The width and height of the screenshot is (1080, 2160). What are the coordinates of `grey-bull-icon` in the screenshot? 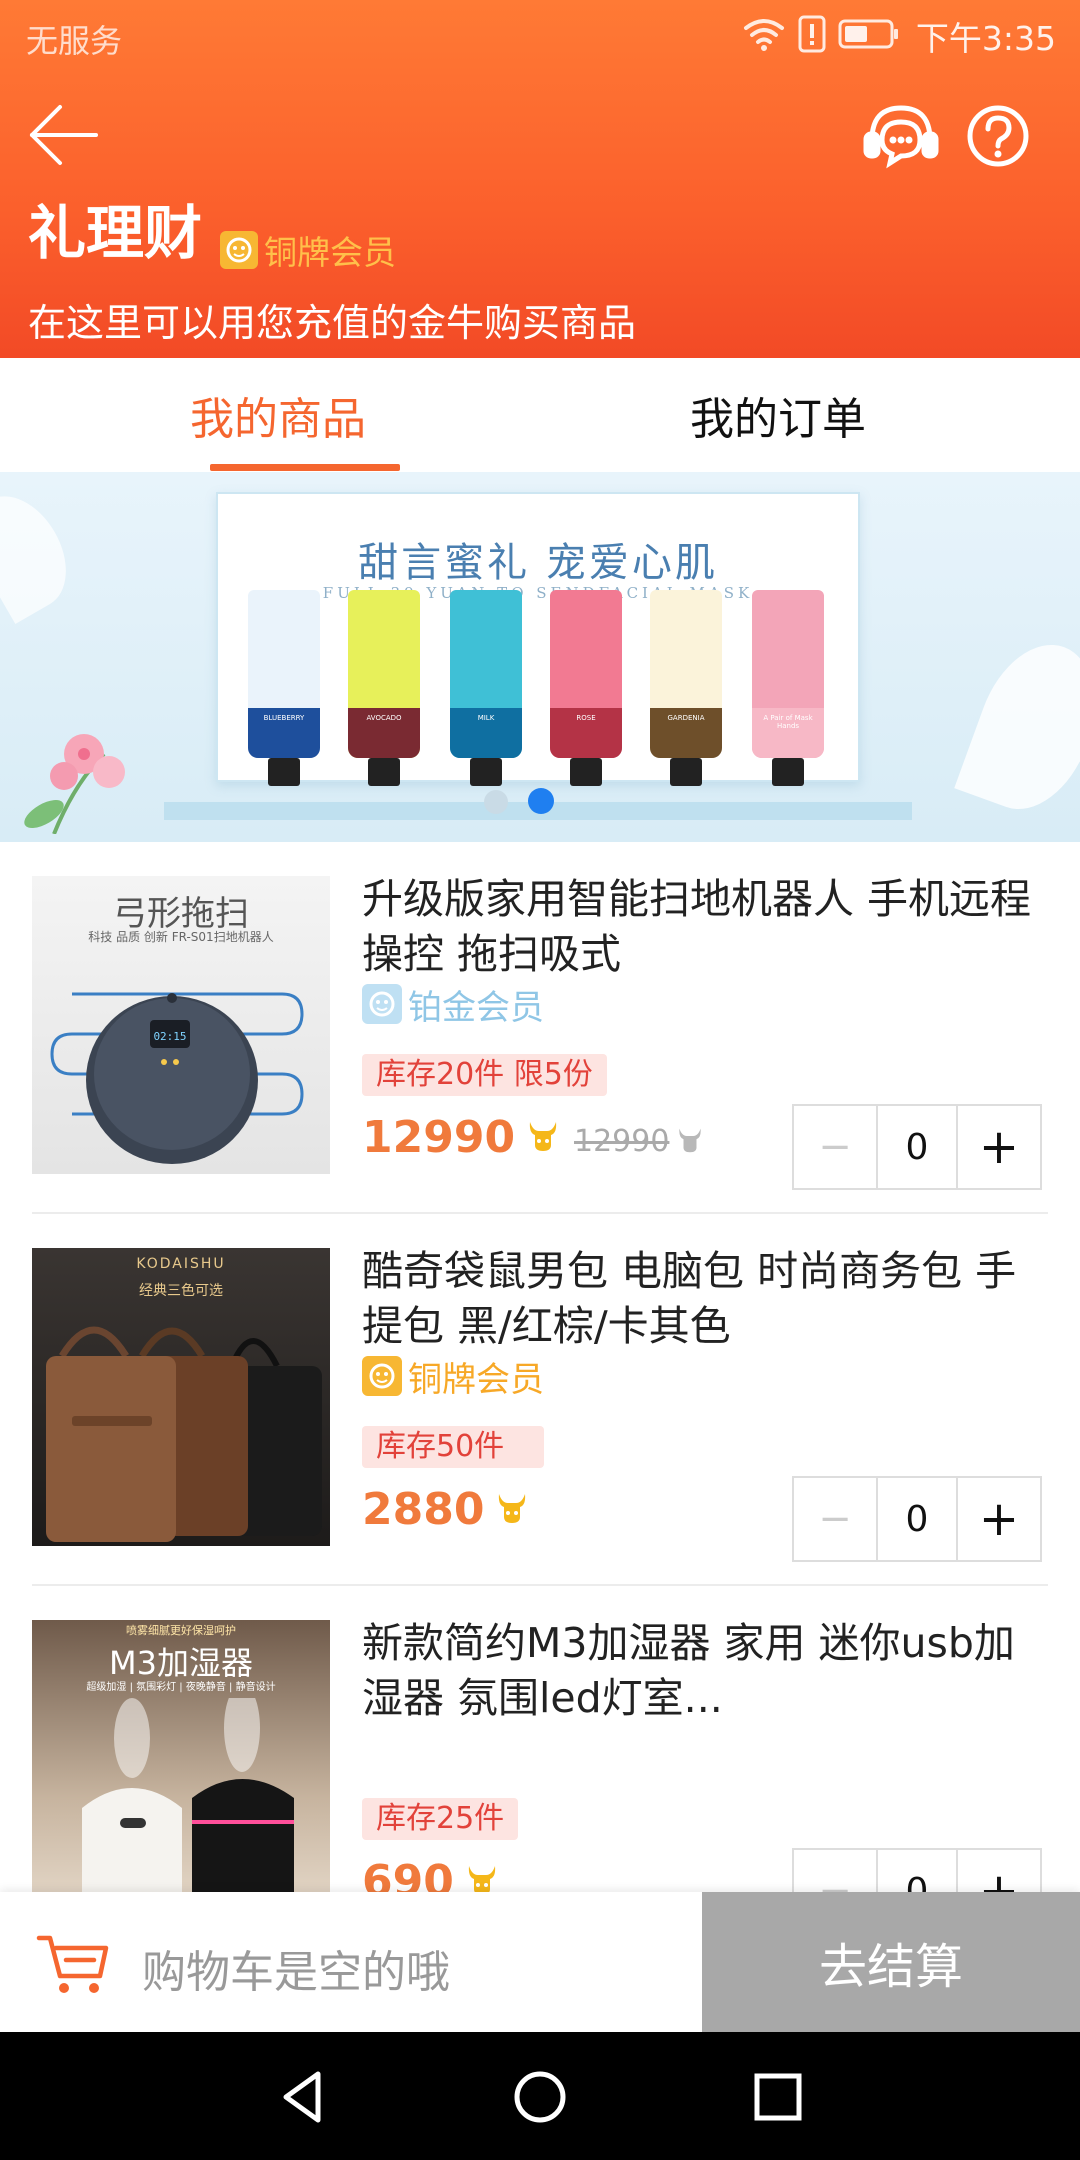 It's located at (690, 1142).